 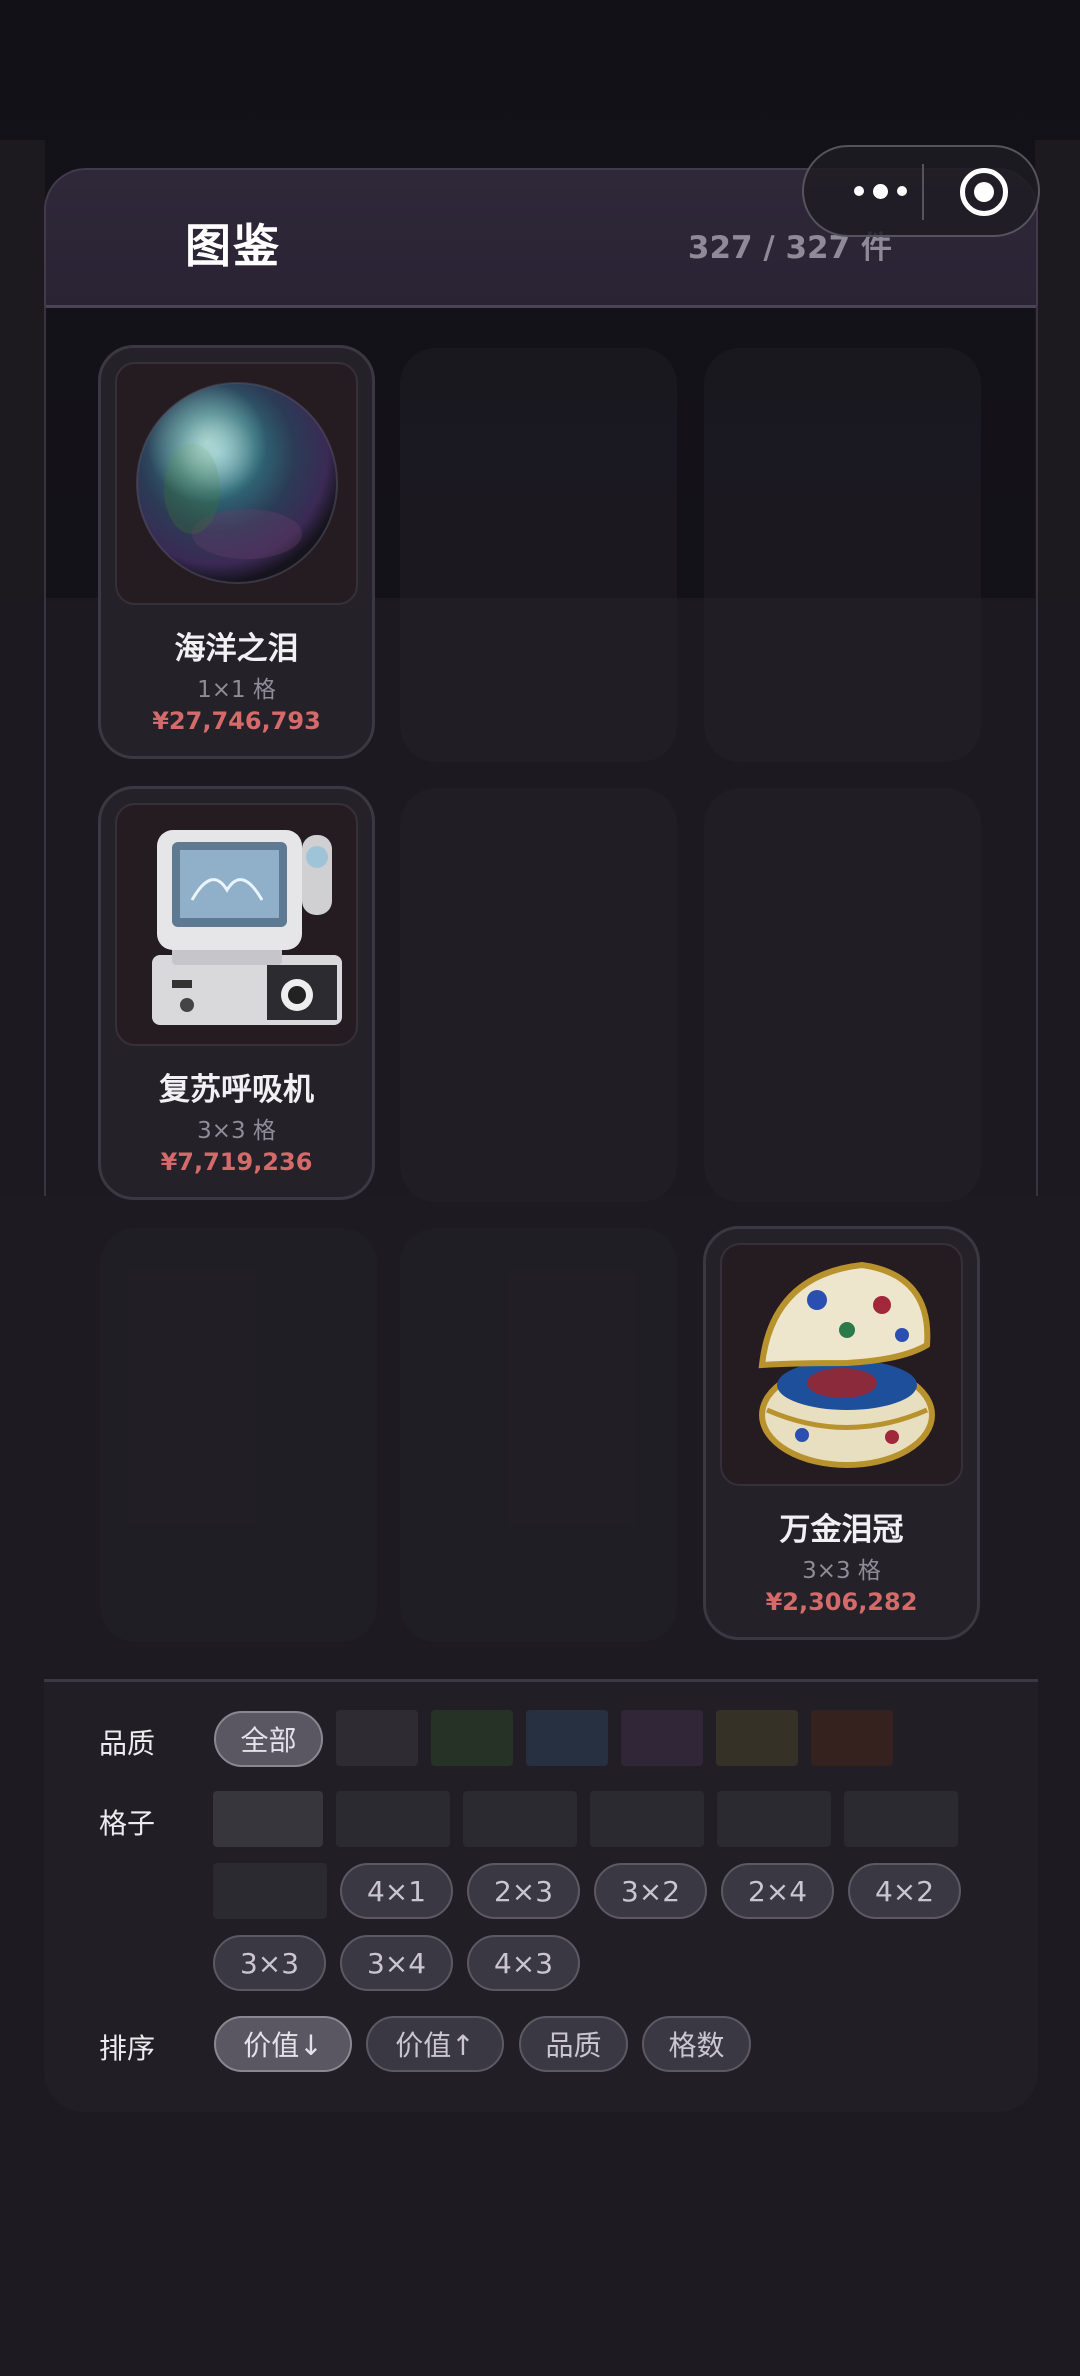 What do you see at coordinates (283, 2044) in the screenshot?
I see `sort-chip-value-desc: 价值↓` at bounding box center [283, 2044].